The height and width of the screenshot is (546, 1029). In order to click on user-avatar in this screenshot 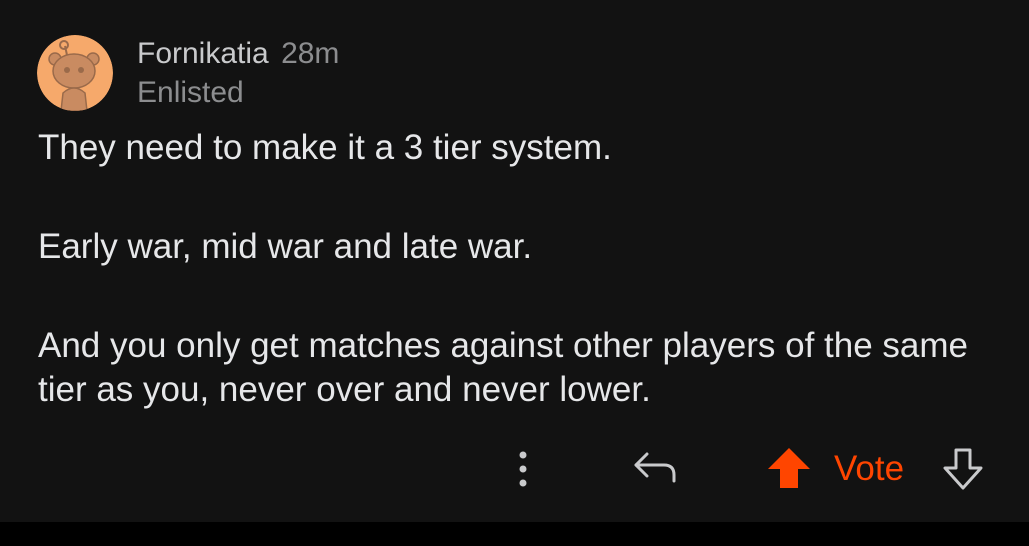, I will do `click(75, 73)`.